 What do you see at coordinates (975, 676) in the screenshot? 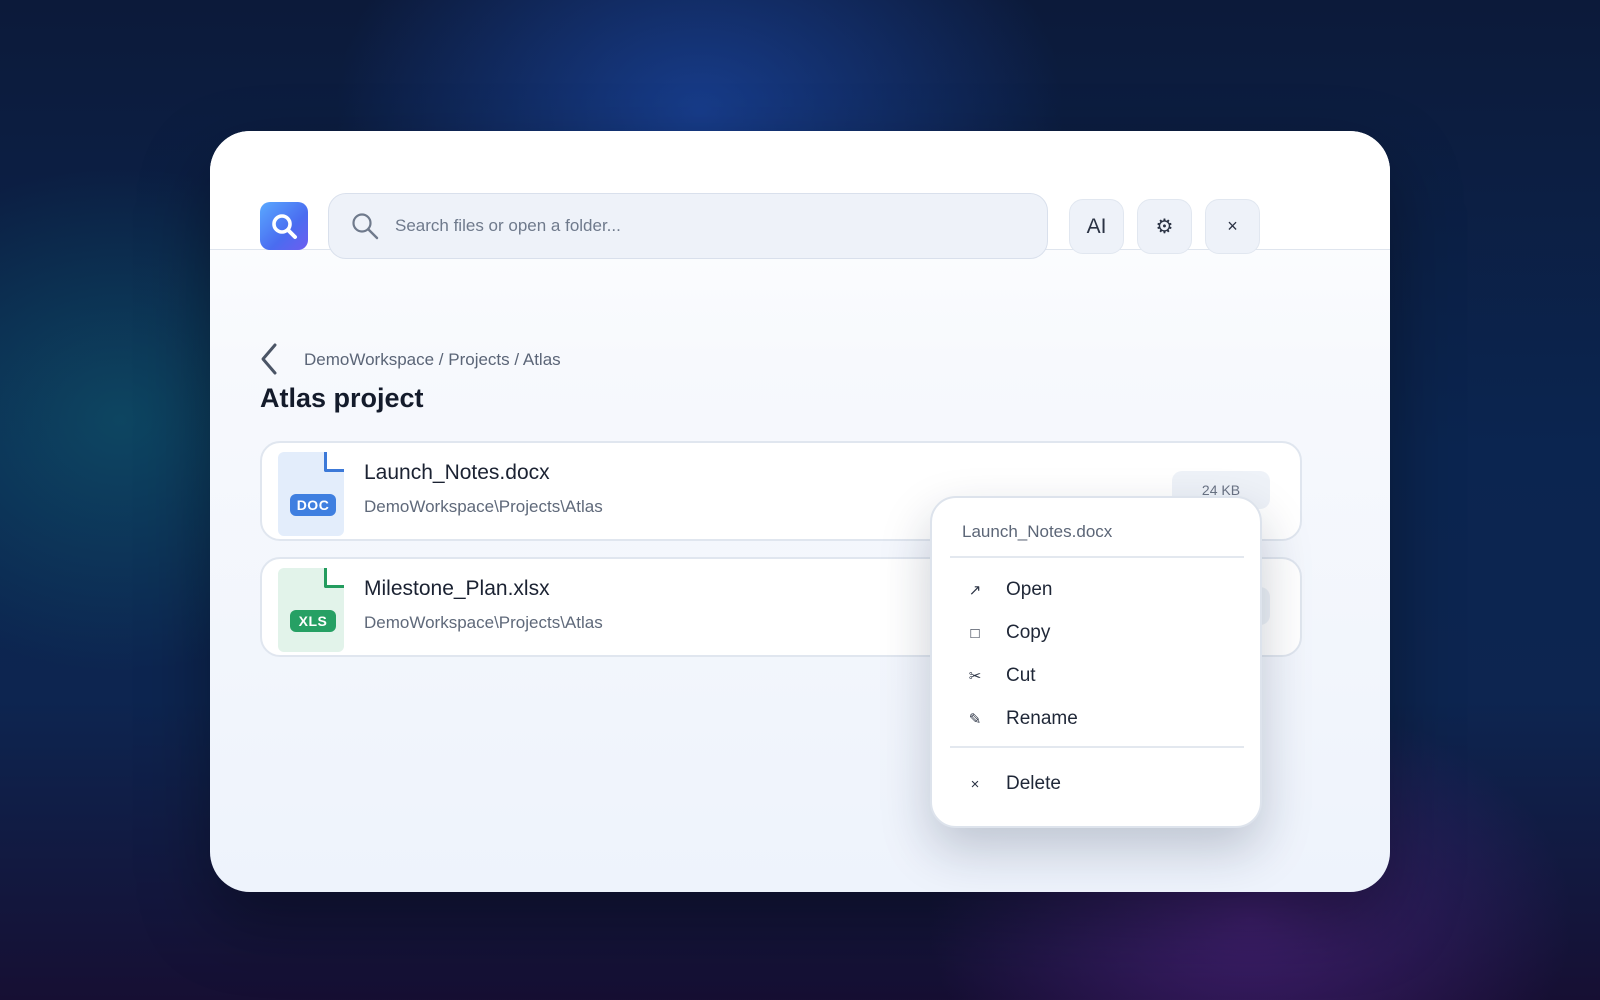
I see `scissors-icon: ✂` at bounding box center [975, 676].